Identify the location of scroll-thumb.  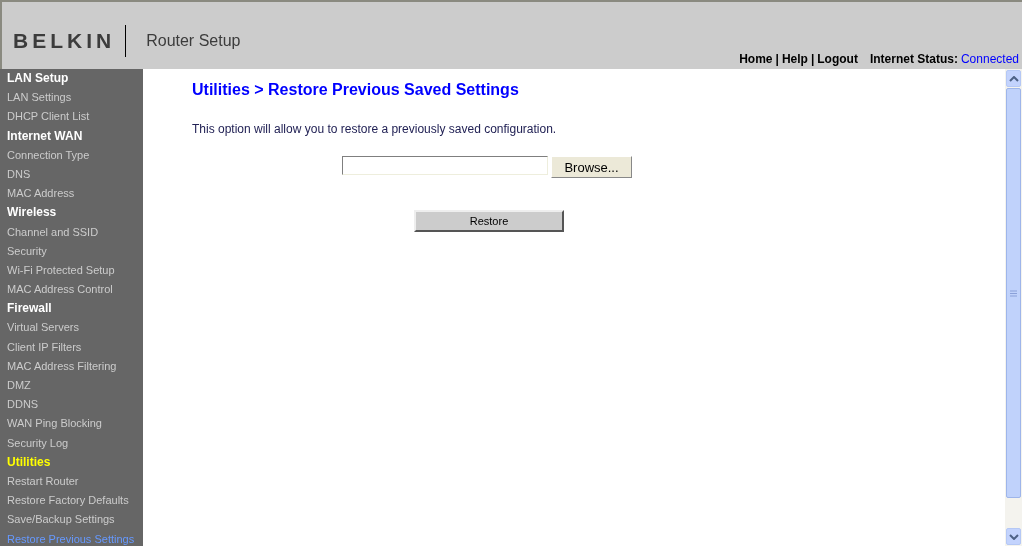
(1013, 293).